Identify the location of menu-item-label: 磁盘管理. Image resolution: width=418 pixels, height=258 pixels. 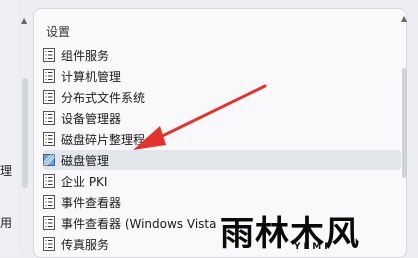
(85, 160).